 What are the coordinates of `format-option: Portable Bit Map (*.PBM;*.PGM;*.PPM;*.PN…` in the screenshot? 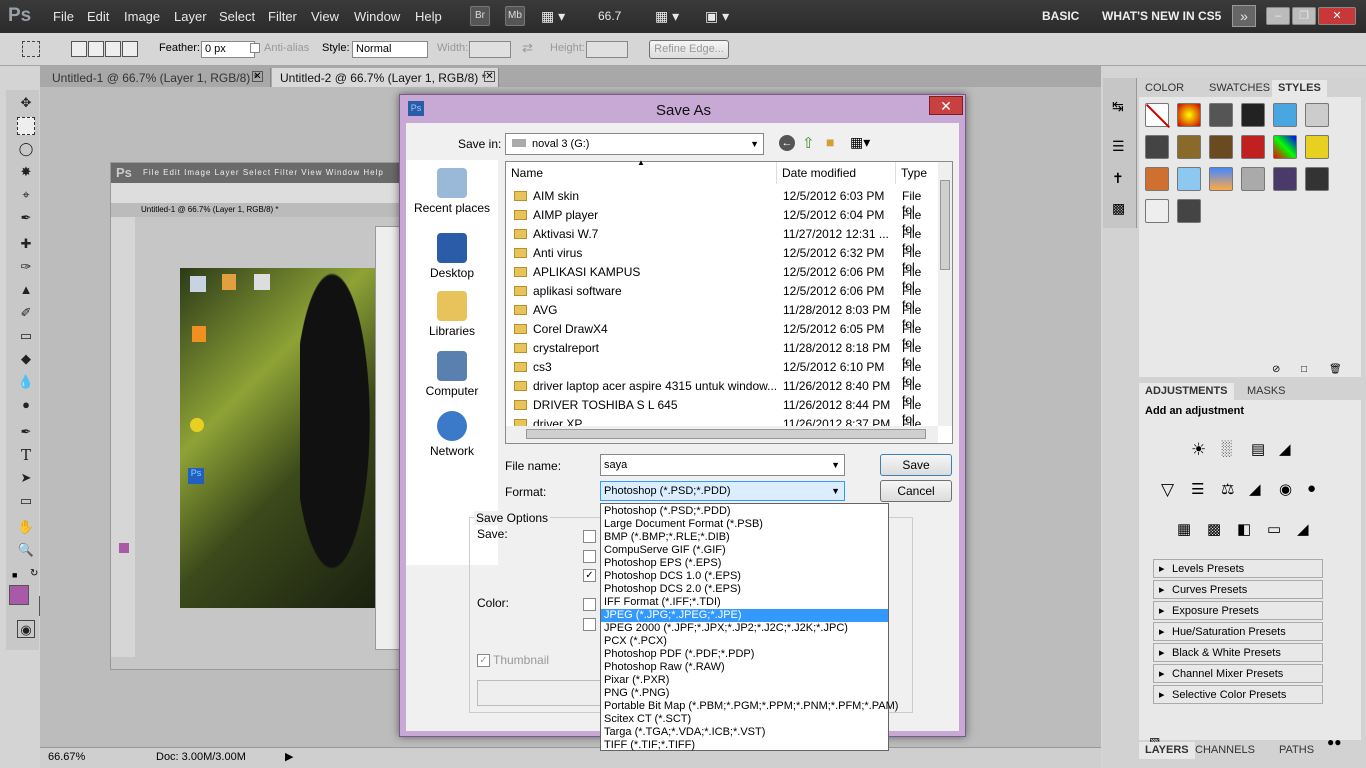 It's located at (749, 706).